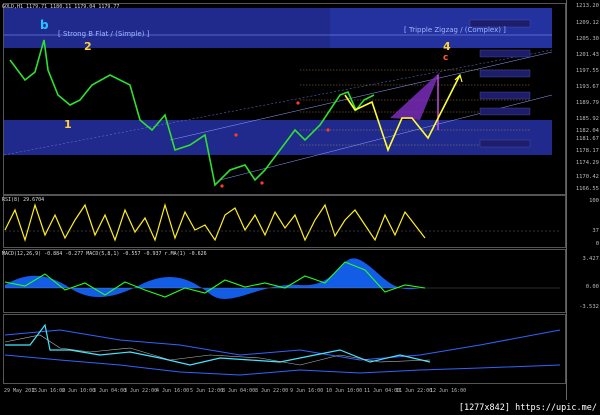 The width and height of the screenshot is (600, 415). Describe the element at coordinates (446, 58) in the screenshot. I see `wave-c-label: c` at that location.